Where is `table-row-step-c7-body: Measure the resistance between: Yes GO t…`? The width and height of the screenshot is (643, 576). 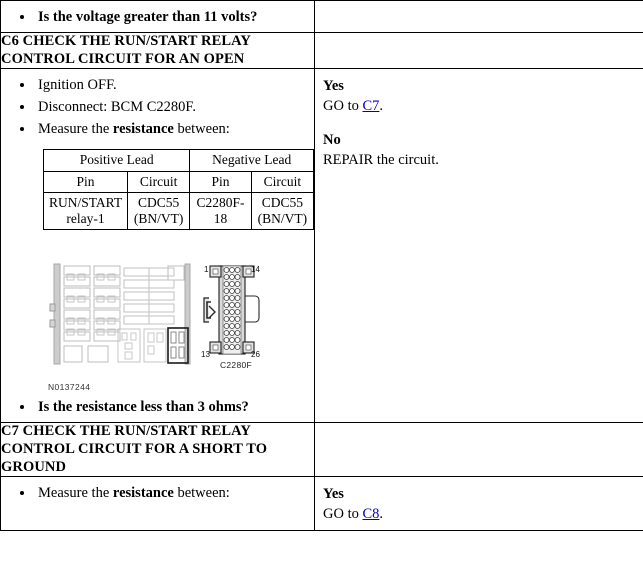
table-row-step-c7-body: Measure the resistance between: Yes GO t… is located at coordinates (321, 504).